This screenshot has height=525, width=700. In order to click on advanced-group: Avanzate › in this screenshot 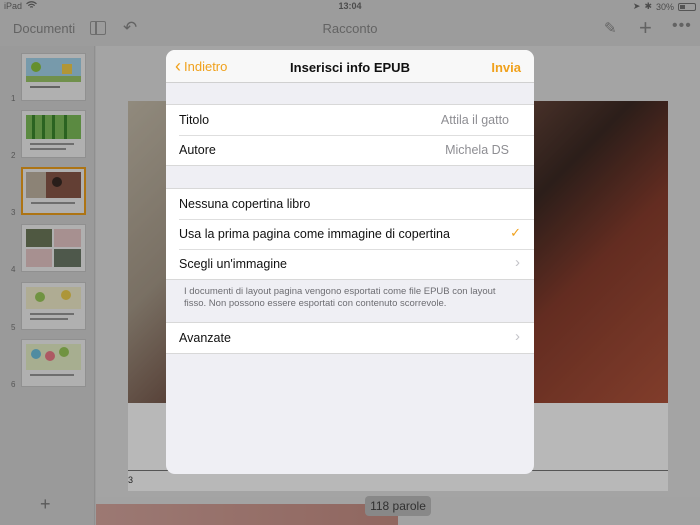, I will do `click(350, 338)`.